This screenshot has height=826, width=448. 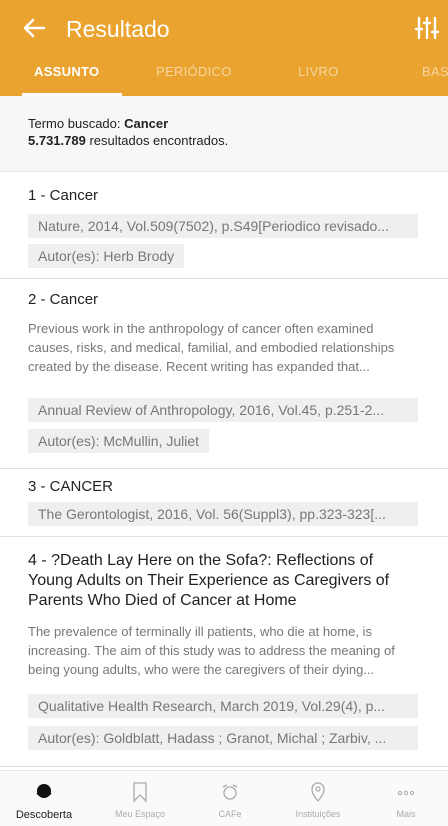 I want to click on nav-mais: Mais, so click(x=406, y=801).